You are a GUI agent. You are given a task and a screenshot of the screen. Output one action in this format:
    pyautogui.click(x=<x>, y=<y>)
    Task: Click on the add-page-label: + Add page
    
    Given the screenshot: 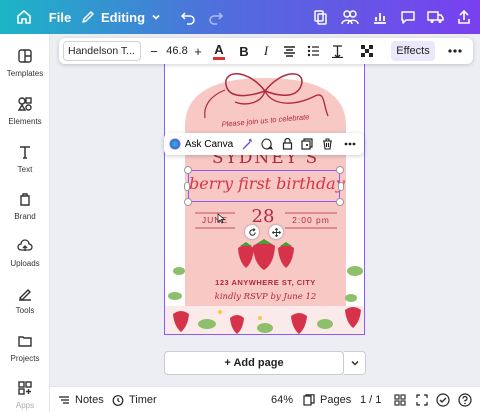 What is the action you would take?
    pyautogui.click(x=254, y=363)
    